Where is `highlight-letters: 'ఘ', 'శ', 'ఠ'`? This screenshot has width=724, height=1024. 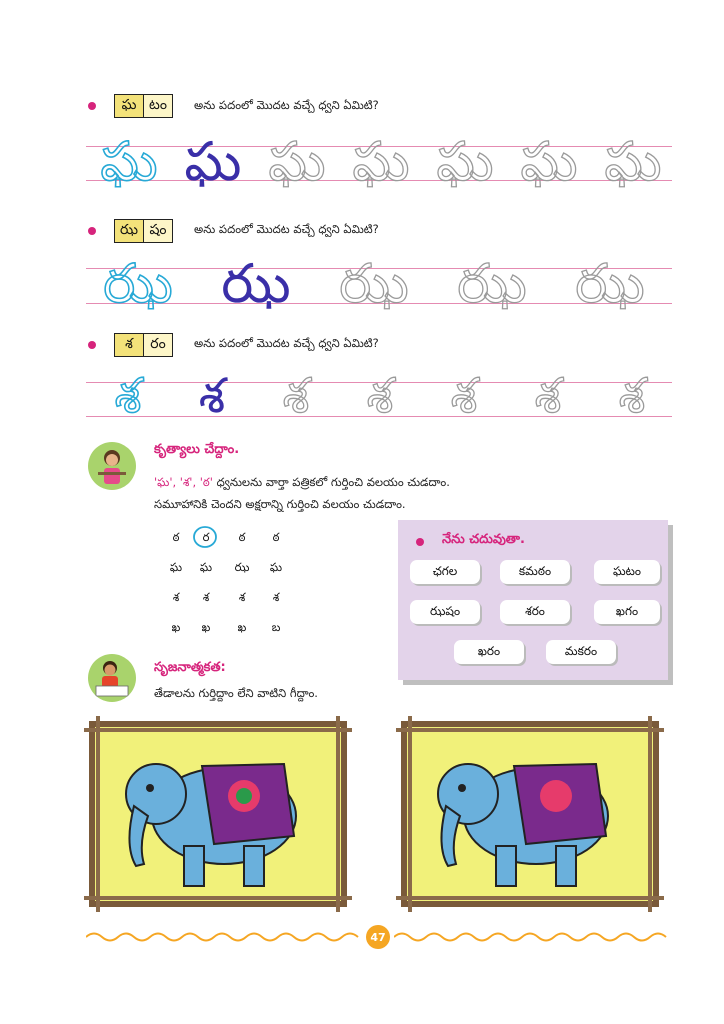
highlight-letters: 'ఘ', 'శ', 'ఠ' is located at coordinates (183, 482).